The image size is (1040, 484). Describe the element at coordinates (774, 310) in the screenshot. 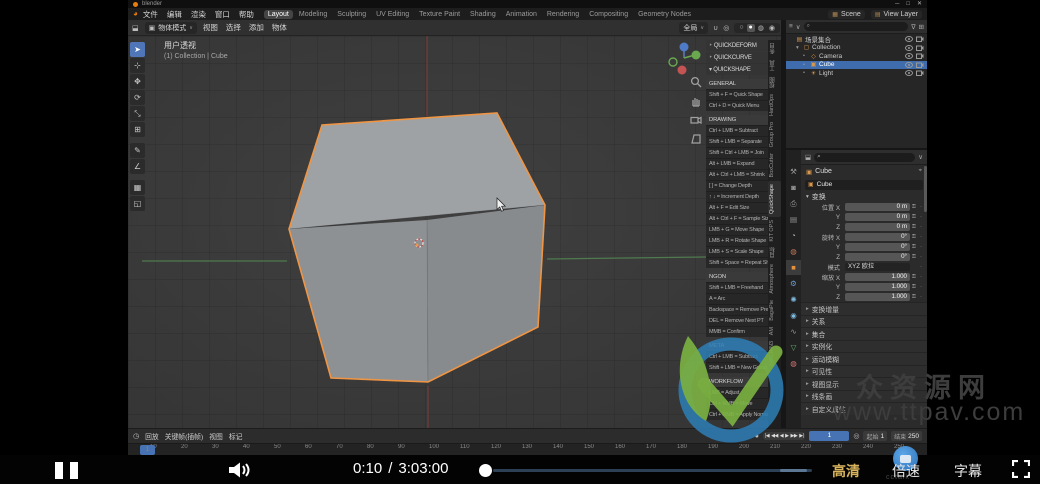

I see `npanel-tab: BagaPie` at that location.